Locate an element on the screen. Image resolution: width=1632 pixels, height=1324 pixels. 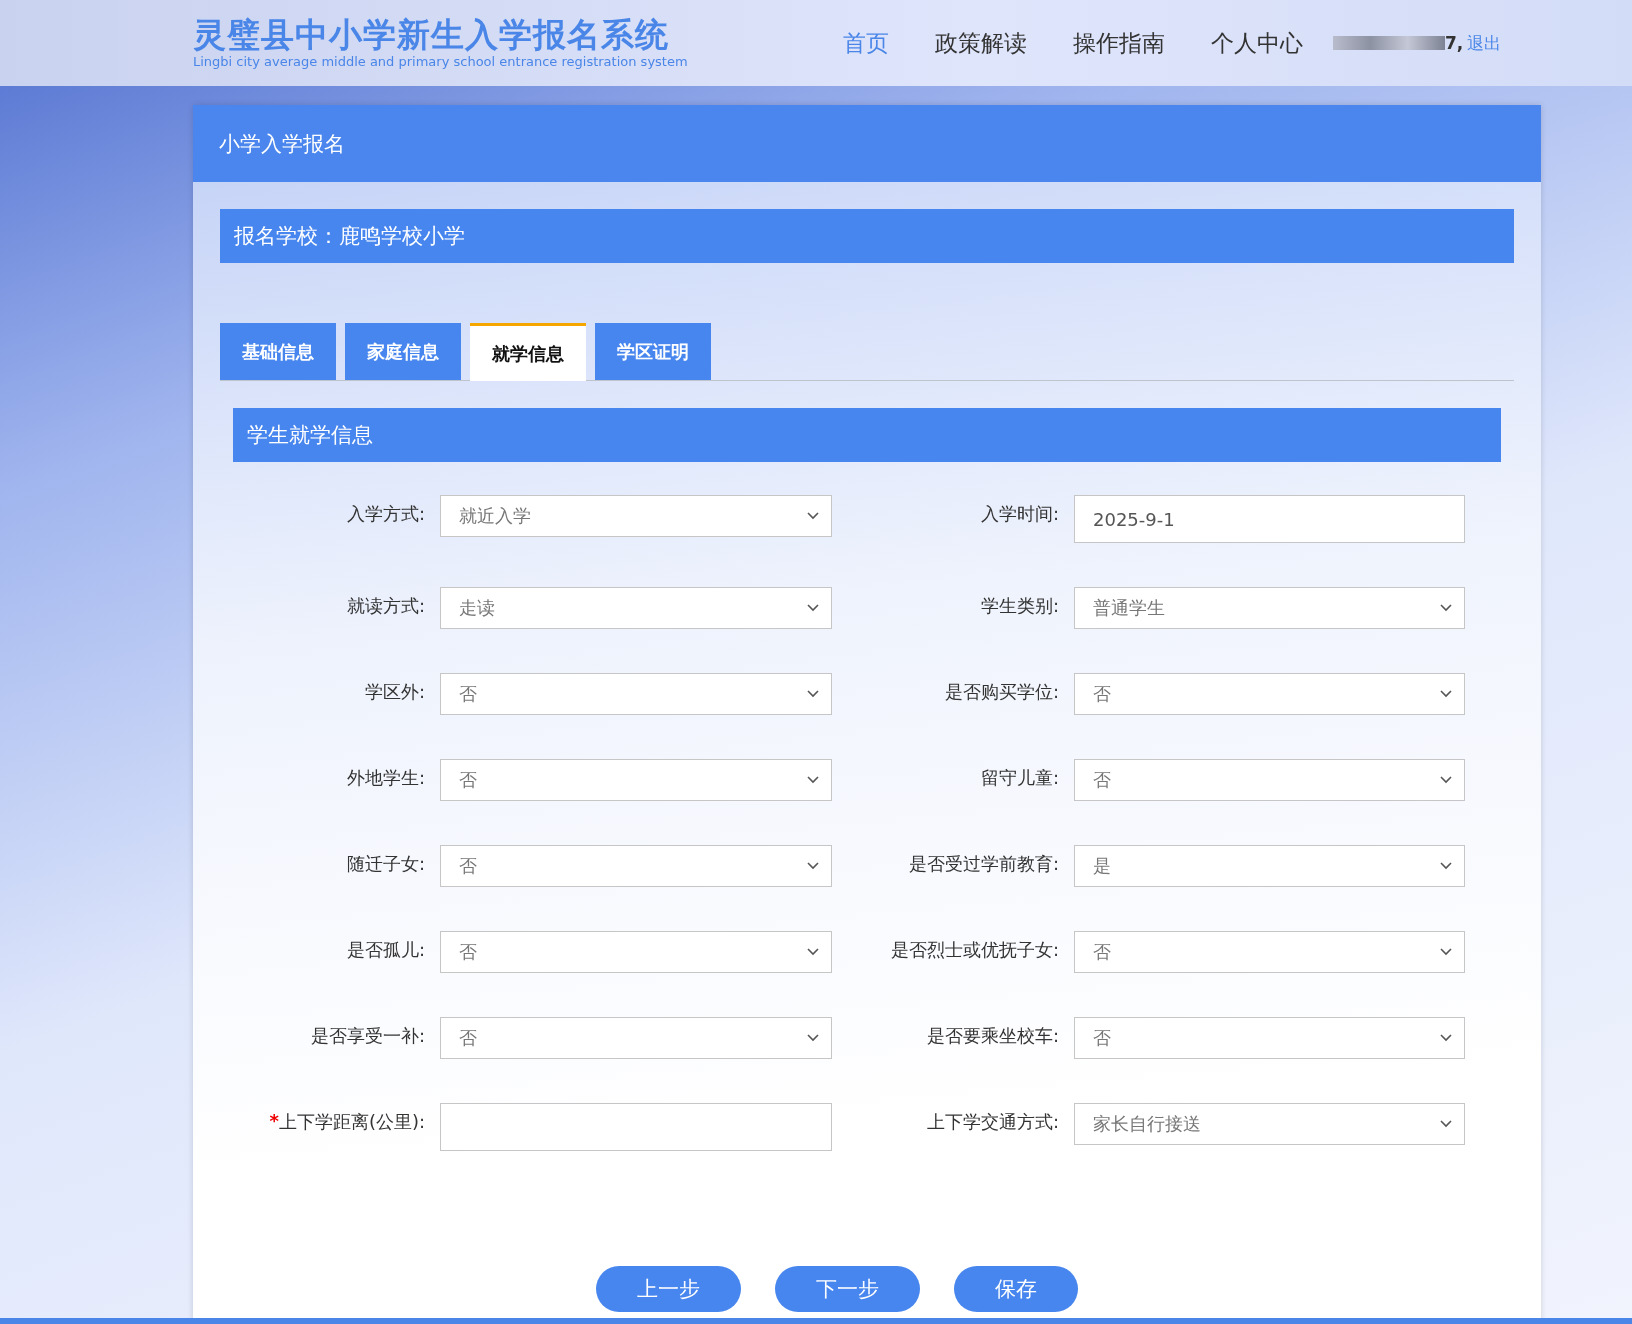
username: 7, is located at coordinates (1454, 43).